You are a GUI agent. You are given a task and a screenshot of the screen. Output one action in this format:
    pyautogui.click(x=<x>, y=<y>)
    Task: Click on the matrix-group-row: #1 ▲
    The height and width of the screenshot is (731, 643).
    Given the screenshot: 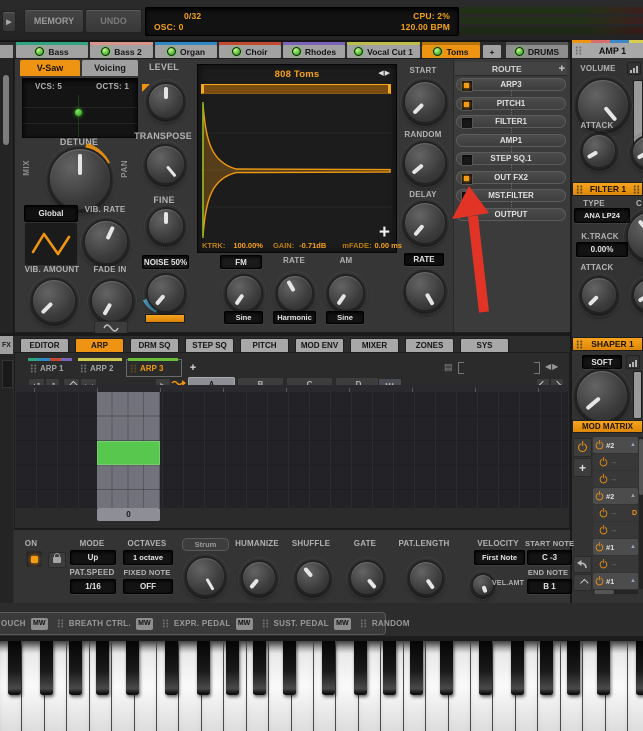 What is the action you would take?
    pyautogui.click(x=615, y=581)
    